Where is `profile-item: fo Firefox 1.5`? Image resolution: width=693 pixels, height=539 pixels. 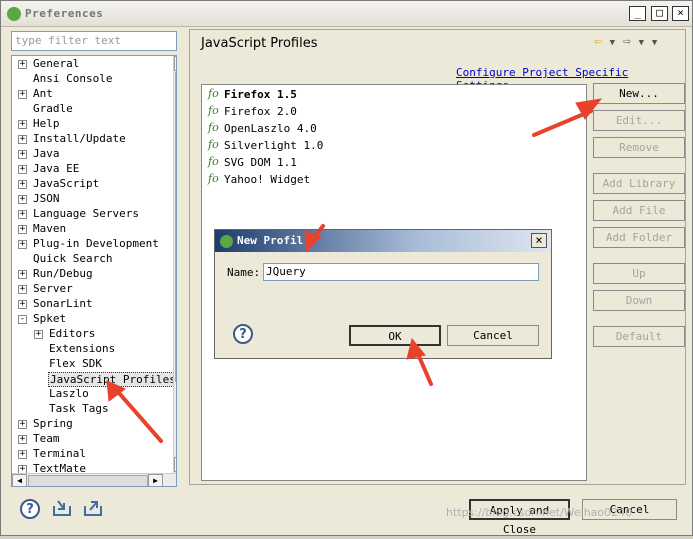 profile-item: fo Firefox 1.5 is located at coordinates (252, 95).